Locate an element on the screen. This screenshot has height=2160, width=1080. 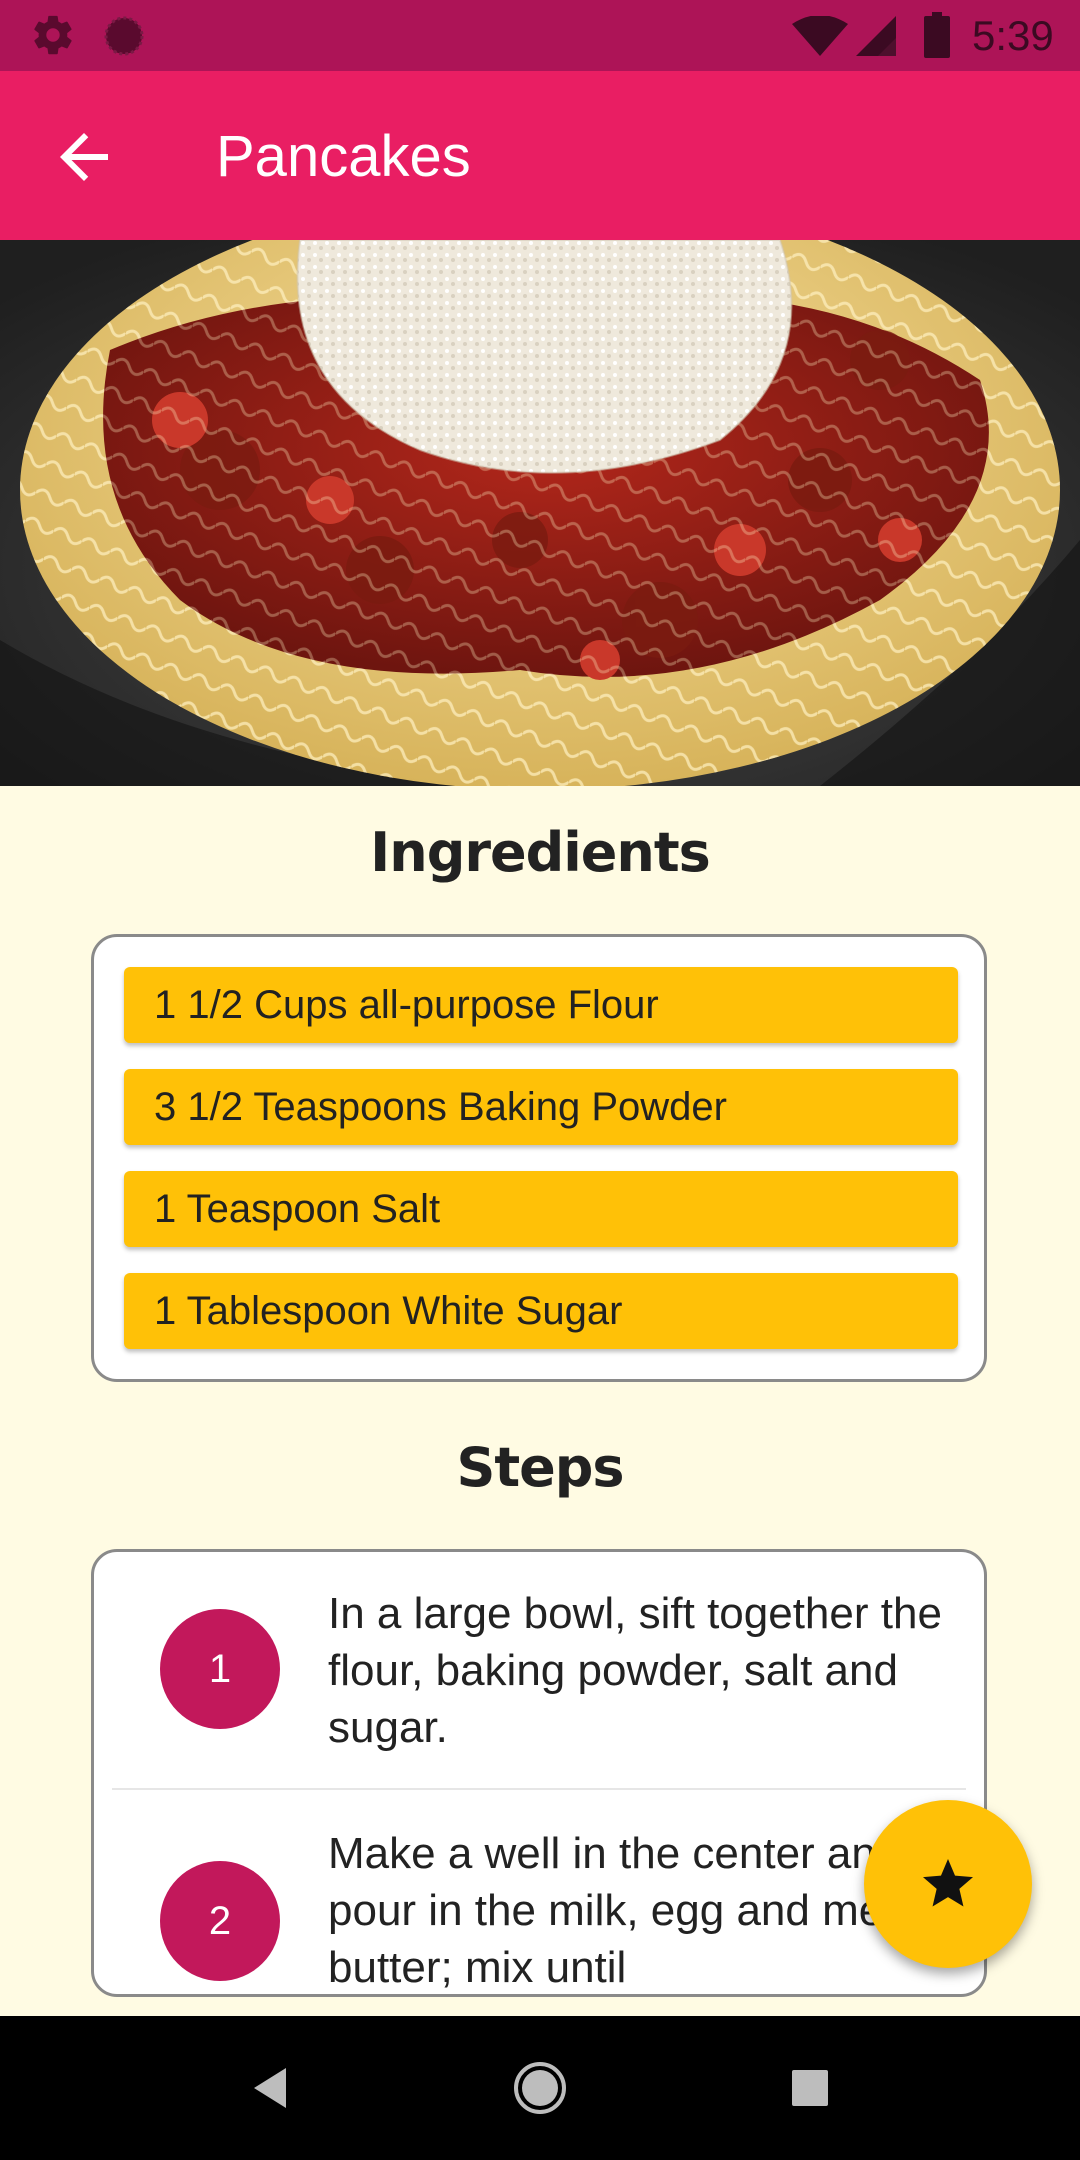
system-nav-bar is located at coordinates (540, 2088).